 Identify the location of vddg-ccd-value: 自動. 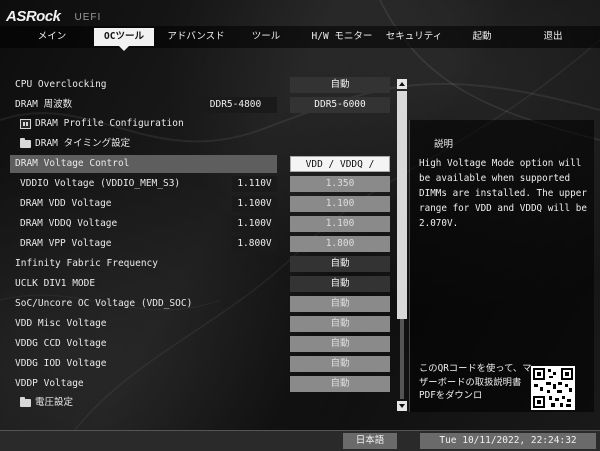
(340, 344).